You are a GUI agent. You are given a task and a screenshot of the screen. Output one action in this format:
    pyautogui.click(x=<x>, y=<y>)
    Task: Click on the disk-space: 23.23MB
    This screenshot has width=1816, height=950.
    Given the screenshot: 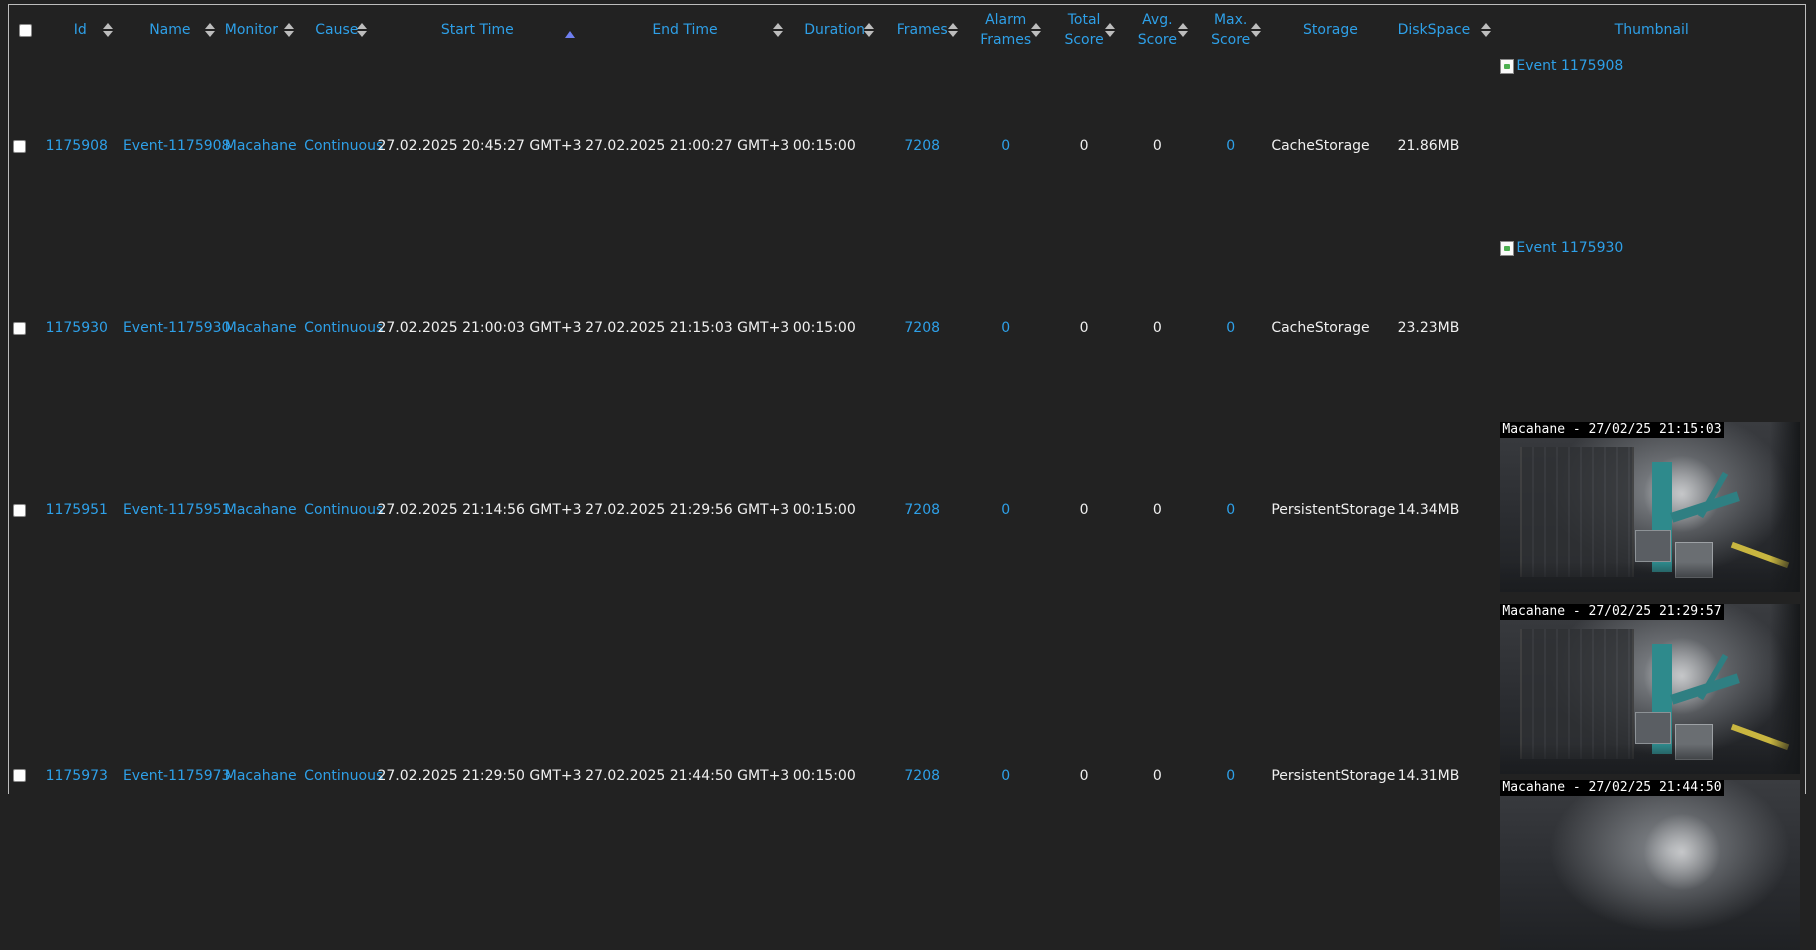 What is the action you would take?
    pyautogui.click(x=1428, y=328)
    